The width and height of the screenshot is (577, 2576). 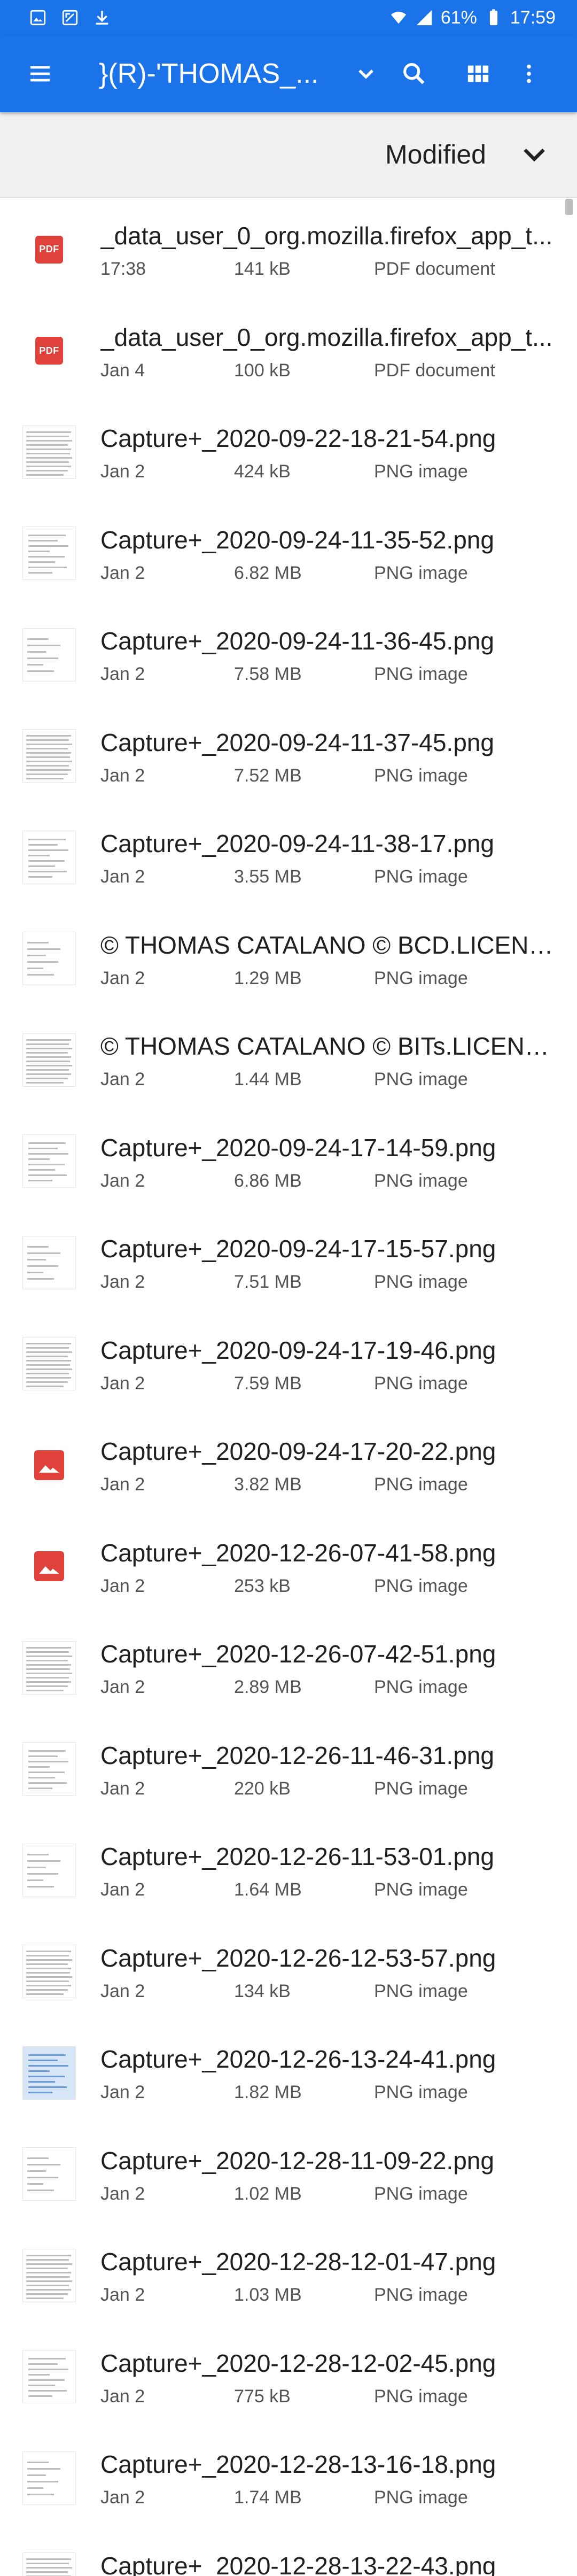 I want to click on file-name: Capture+_2020-12-26-11-53-01.png, so click(x=297, y=1856).